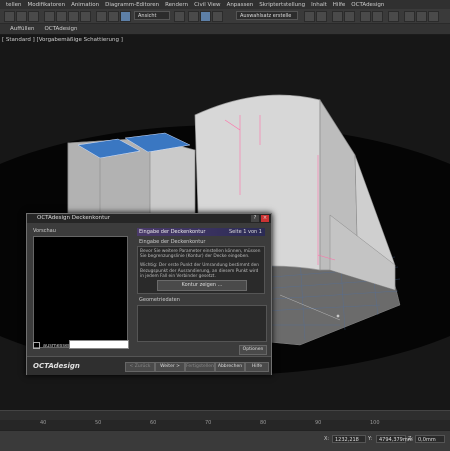  Describe the element at coordinates (57, 345) in the screenshot. I see `checkbox-label: ausmessen` at that location.